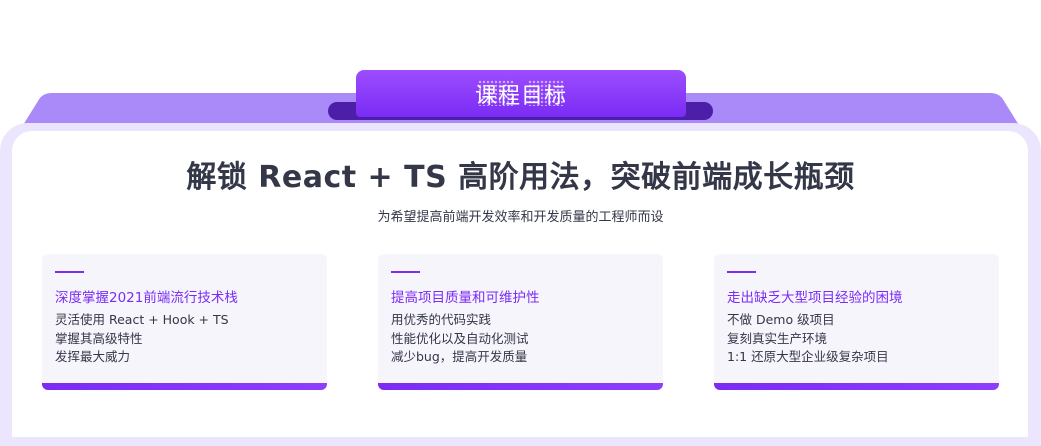  I want to click on feature-line: 减少bug，提高开发质量, so click(459, 356).